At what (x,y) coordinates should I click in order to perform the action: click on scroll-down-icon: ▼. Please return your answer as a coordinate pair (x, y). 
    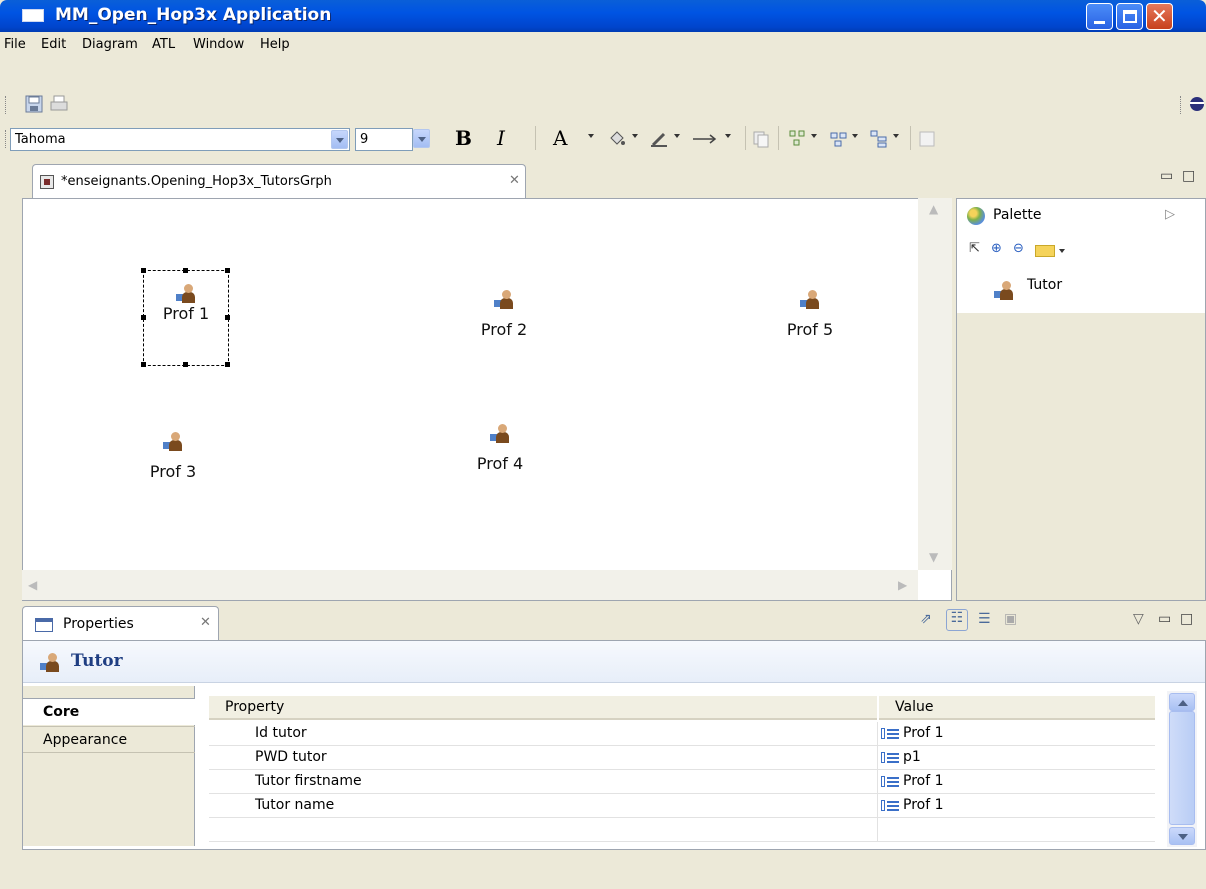
    Looking at the image, I should click on (933, 557).